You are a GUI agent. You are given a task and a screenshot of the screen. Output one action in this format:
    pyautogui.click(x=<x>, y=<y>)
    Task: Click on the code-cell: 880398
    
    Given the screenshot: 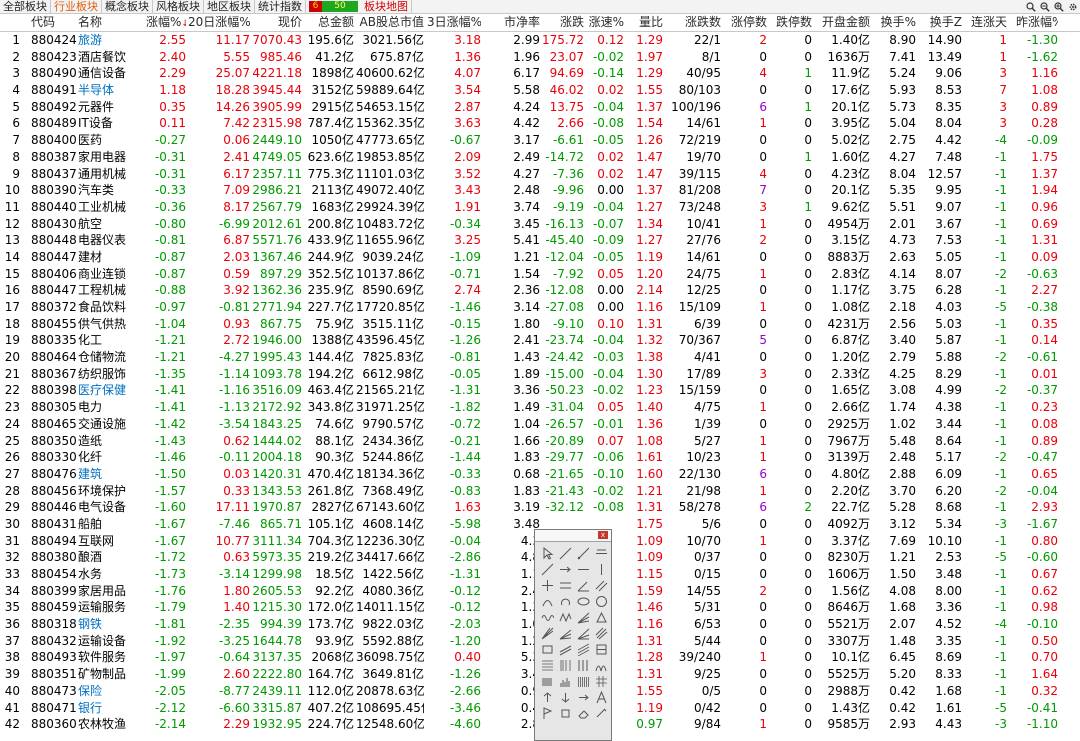 What is the action you would take?
    pyautogui.click(x=54, y=390)
    